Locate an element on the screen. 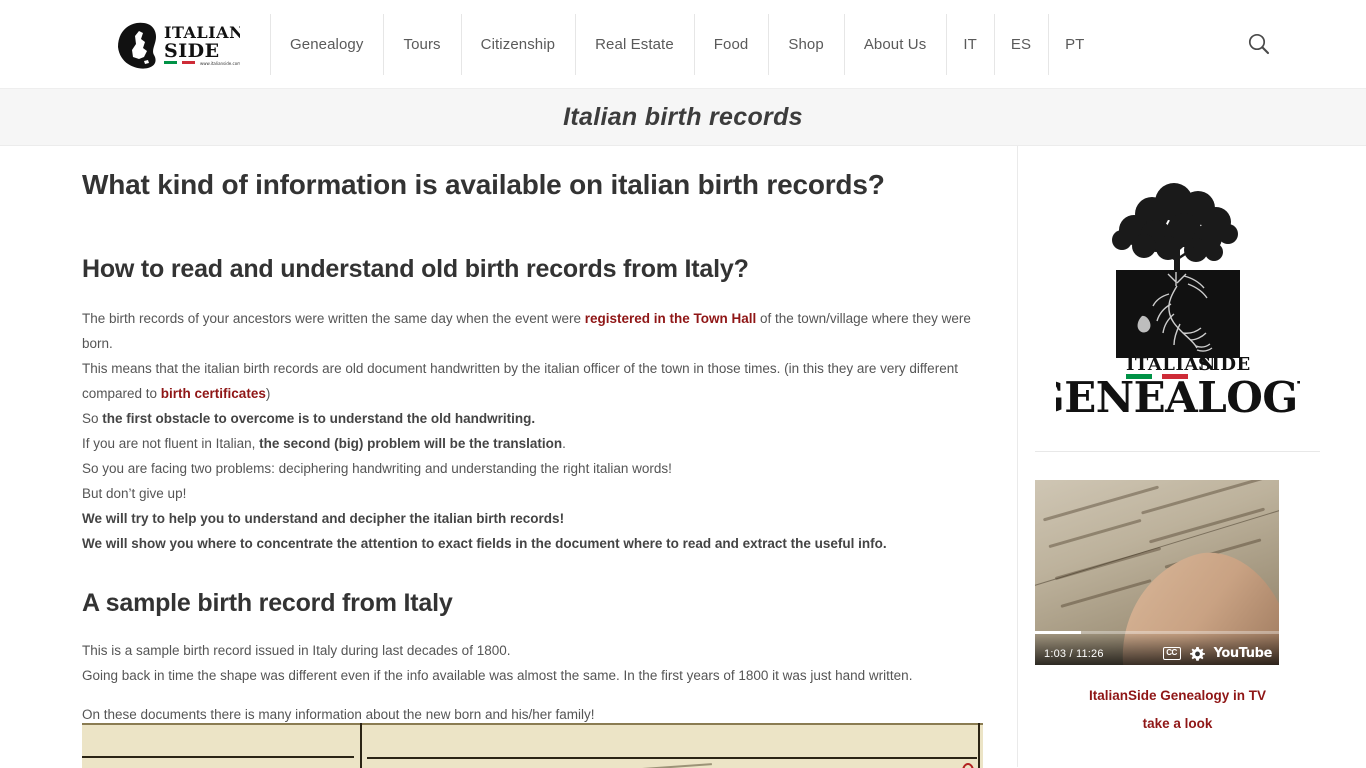  paragraph-text: If you are not fluent in Italian, is located at coordinates (171, 443).